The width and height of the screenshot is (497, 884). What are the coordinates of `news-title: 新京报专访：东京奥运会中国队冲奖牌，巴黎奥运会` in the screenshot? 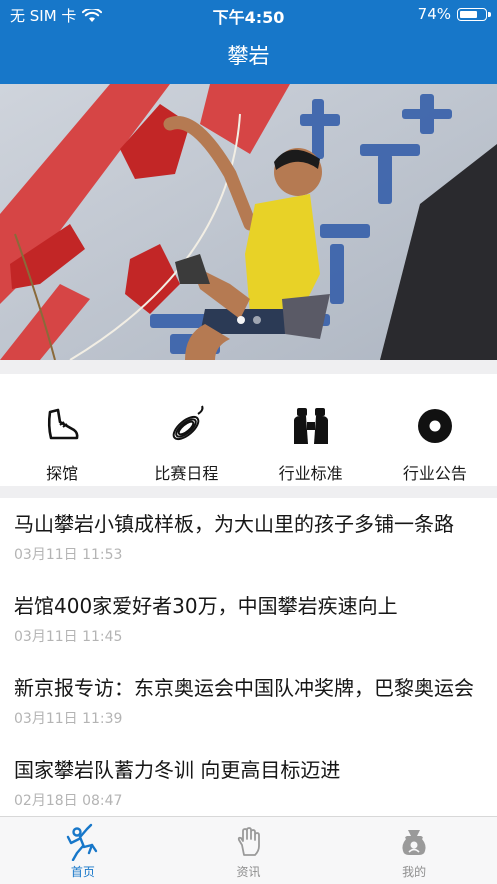 It's located at (244, 688).